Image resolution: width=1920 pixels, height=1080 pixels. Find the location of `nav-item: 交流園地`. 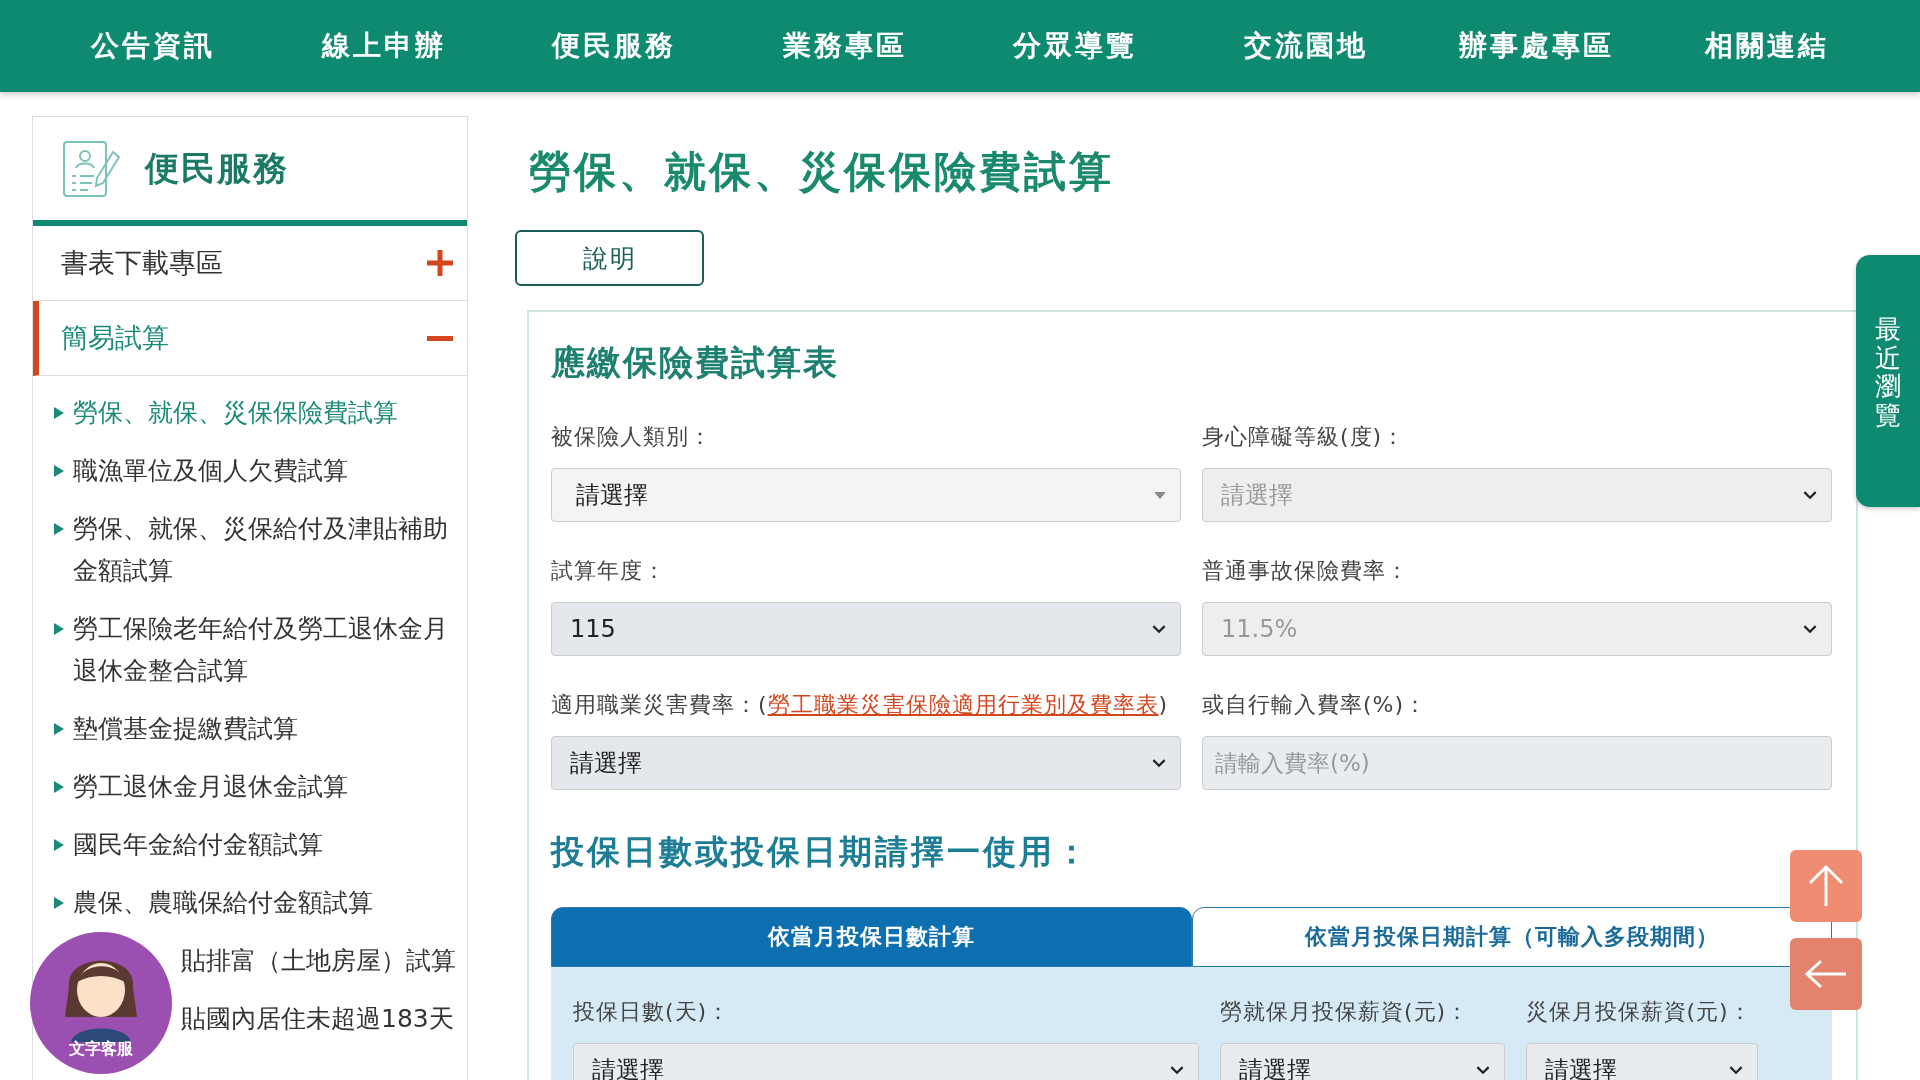

nav-item: 交流園地 is located at coordinates (1305, 46).